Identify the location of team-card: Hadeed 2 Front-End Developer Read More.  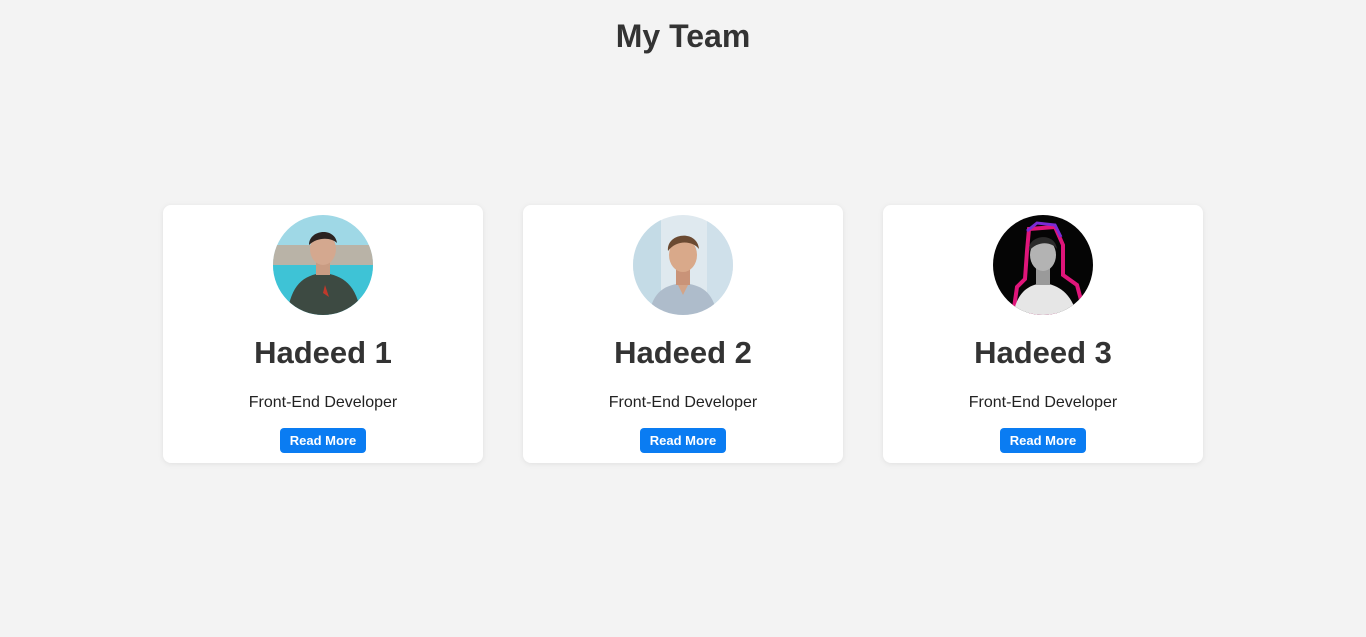
(683, 334).